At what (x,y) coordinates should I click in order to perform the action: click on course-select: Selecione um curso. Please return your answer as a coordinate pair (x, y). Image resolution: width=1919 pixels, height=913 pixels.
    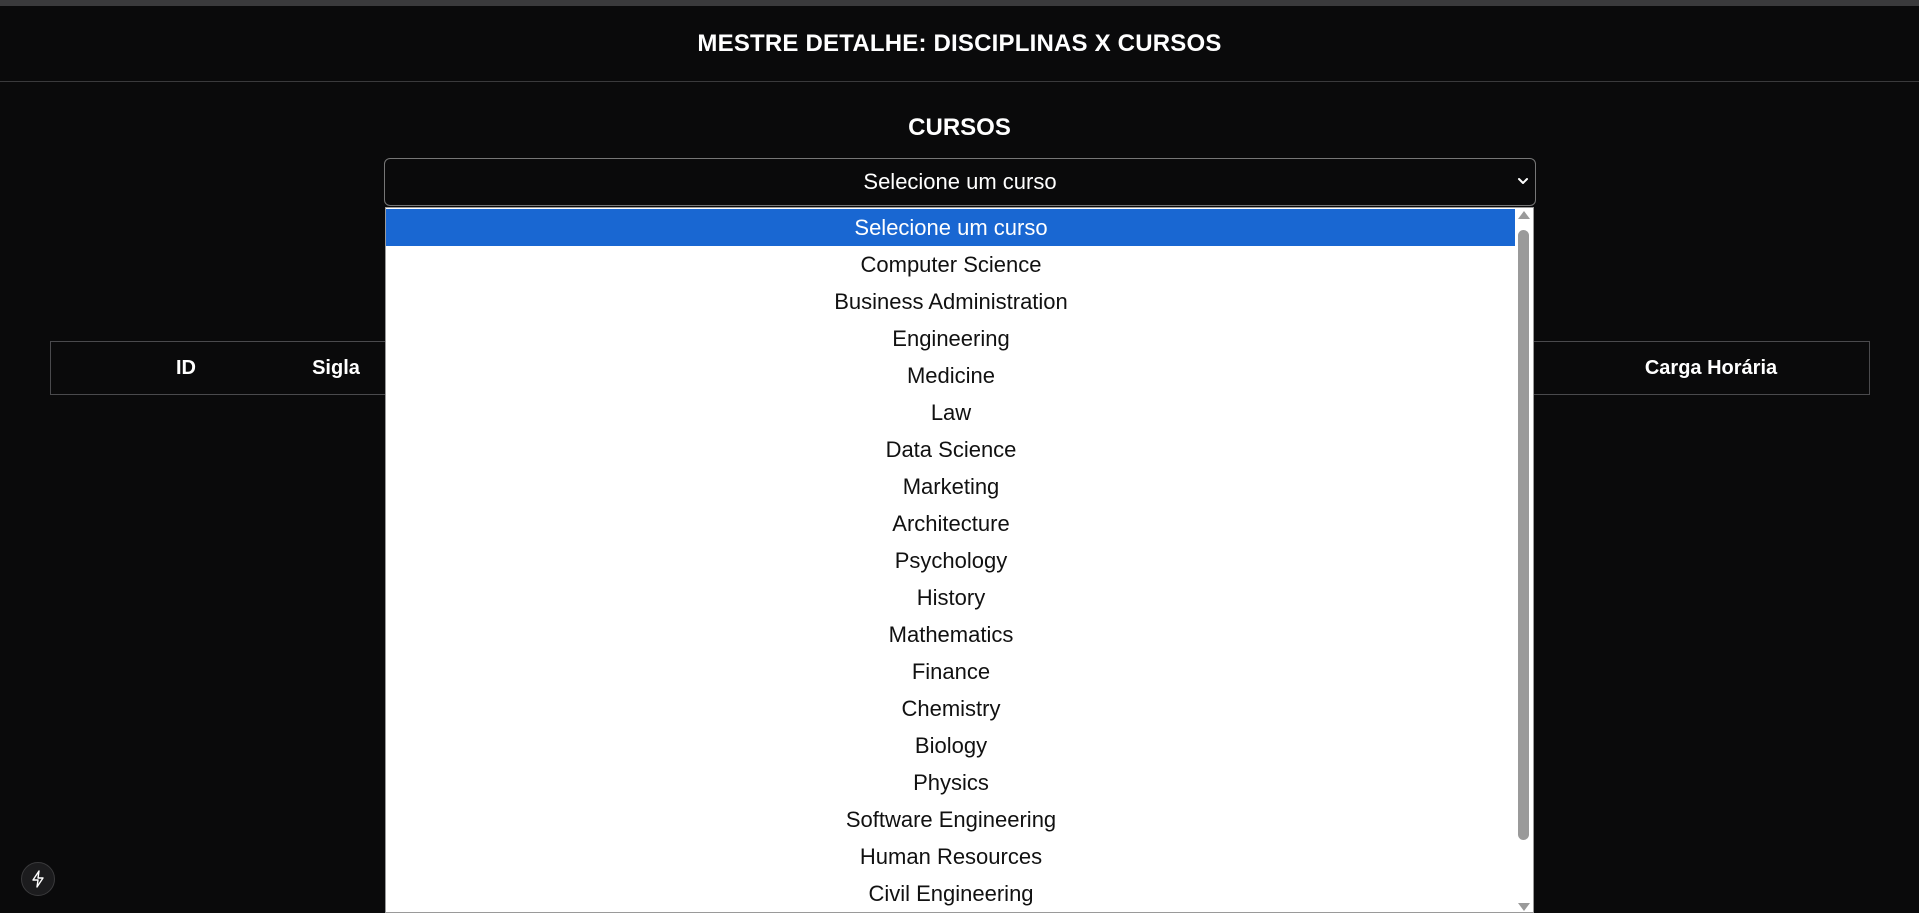
    Looking at the image, I should click on (960, 182).